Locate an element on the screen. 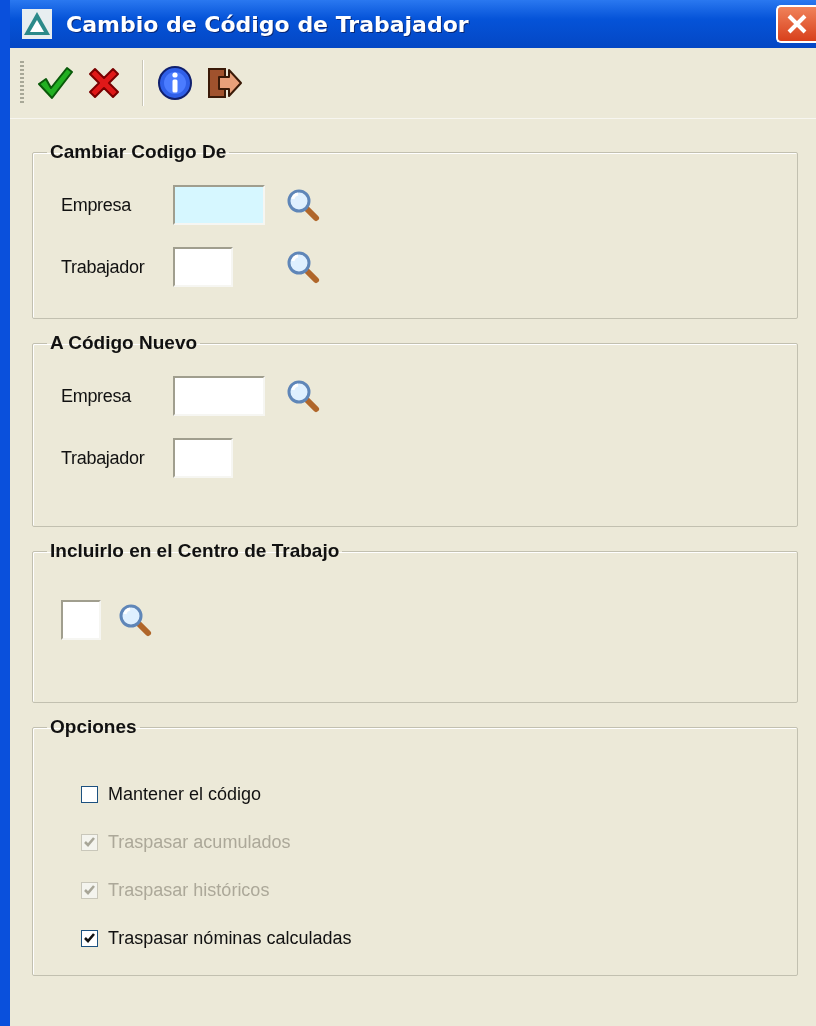 The height and width of the screenshot is (1026, 816). close-icon is located at coordinates (797, 24).